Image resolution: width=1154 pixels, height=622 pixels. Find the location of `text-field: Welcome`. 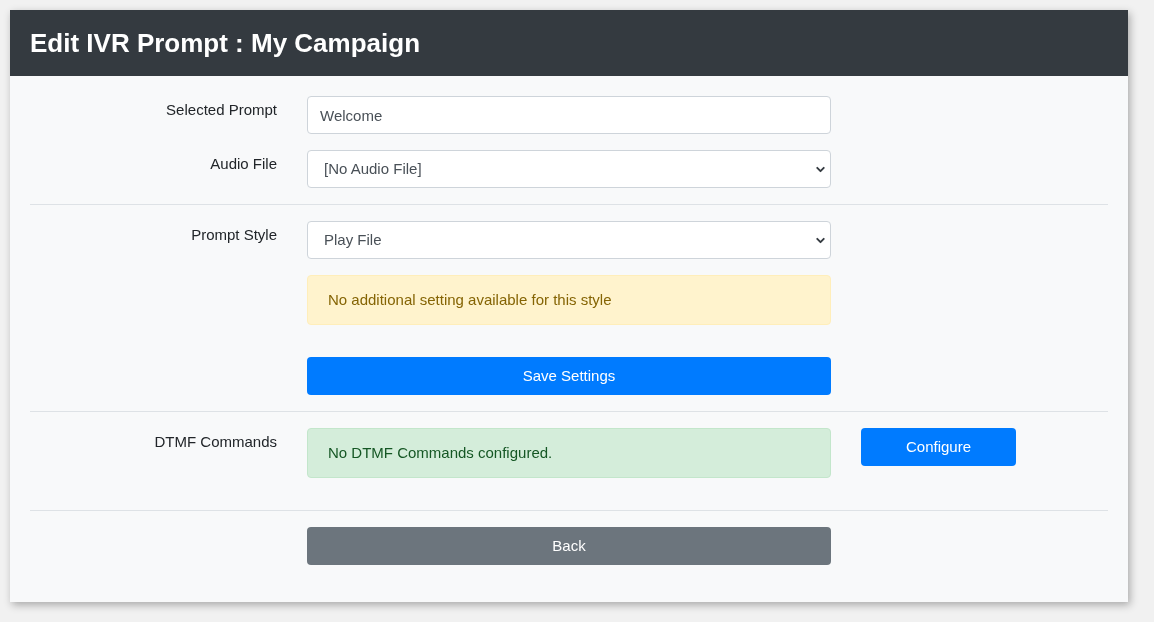

text-field: Welcome is located at coordinates (569, 115).